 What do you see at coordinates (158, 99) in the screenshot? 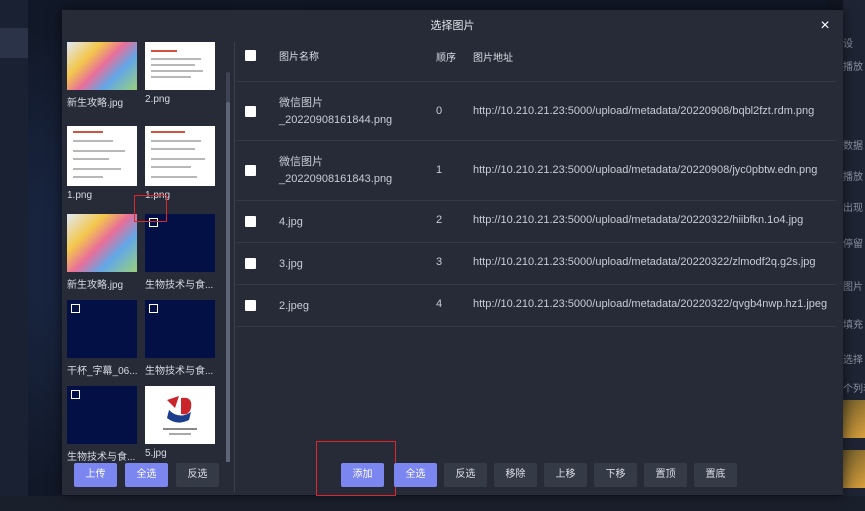
I see `gallery-caption: 2.png` at bounding box center [158, 99].